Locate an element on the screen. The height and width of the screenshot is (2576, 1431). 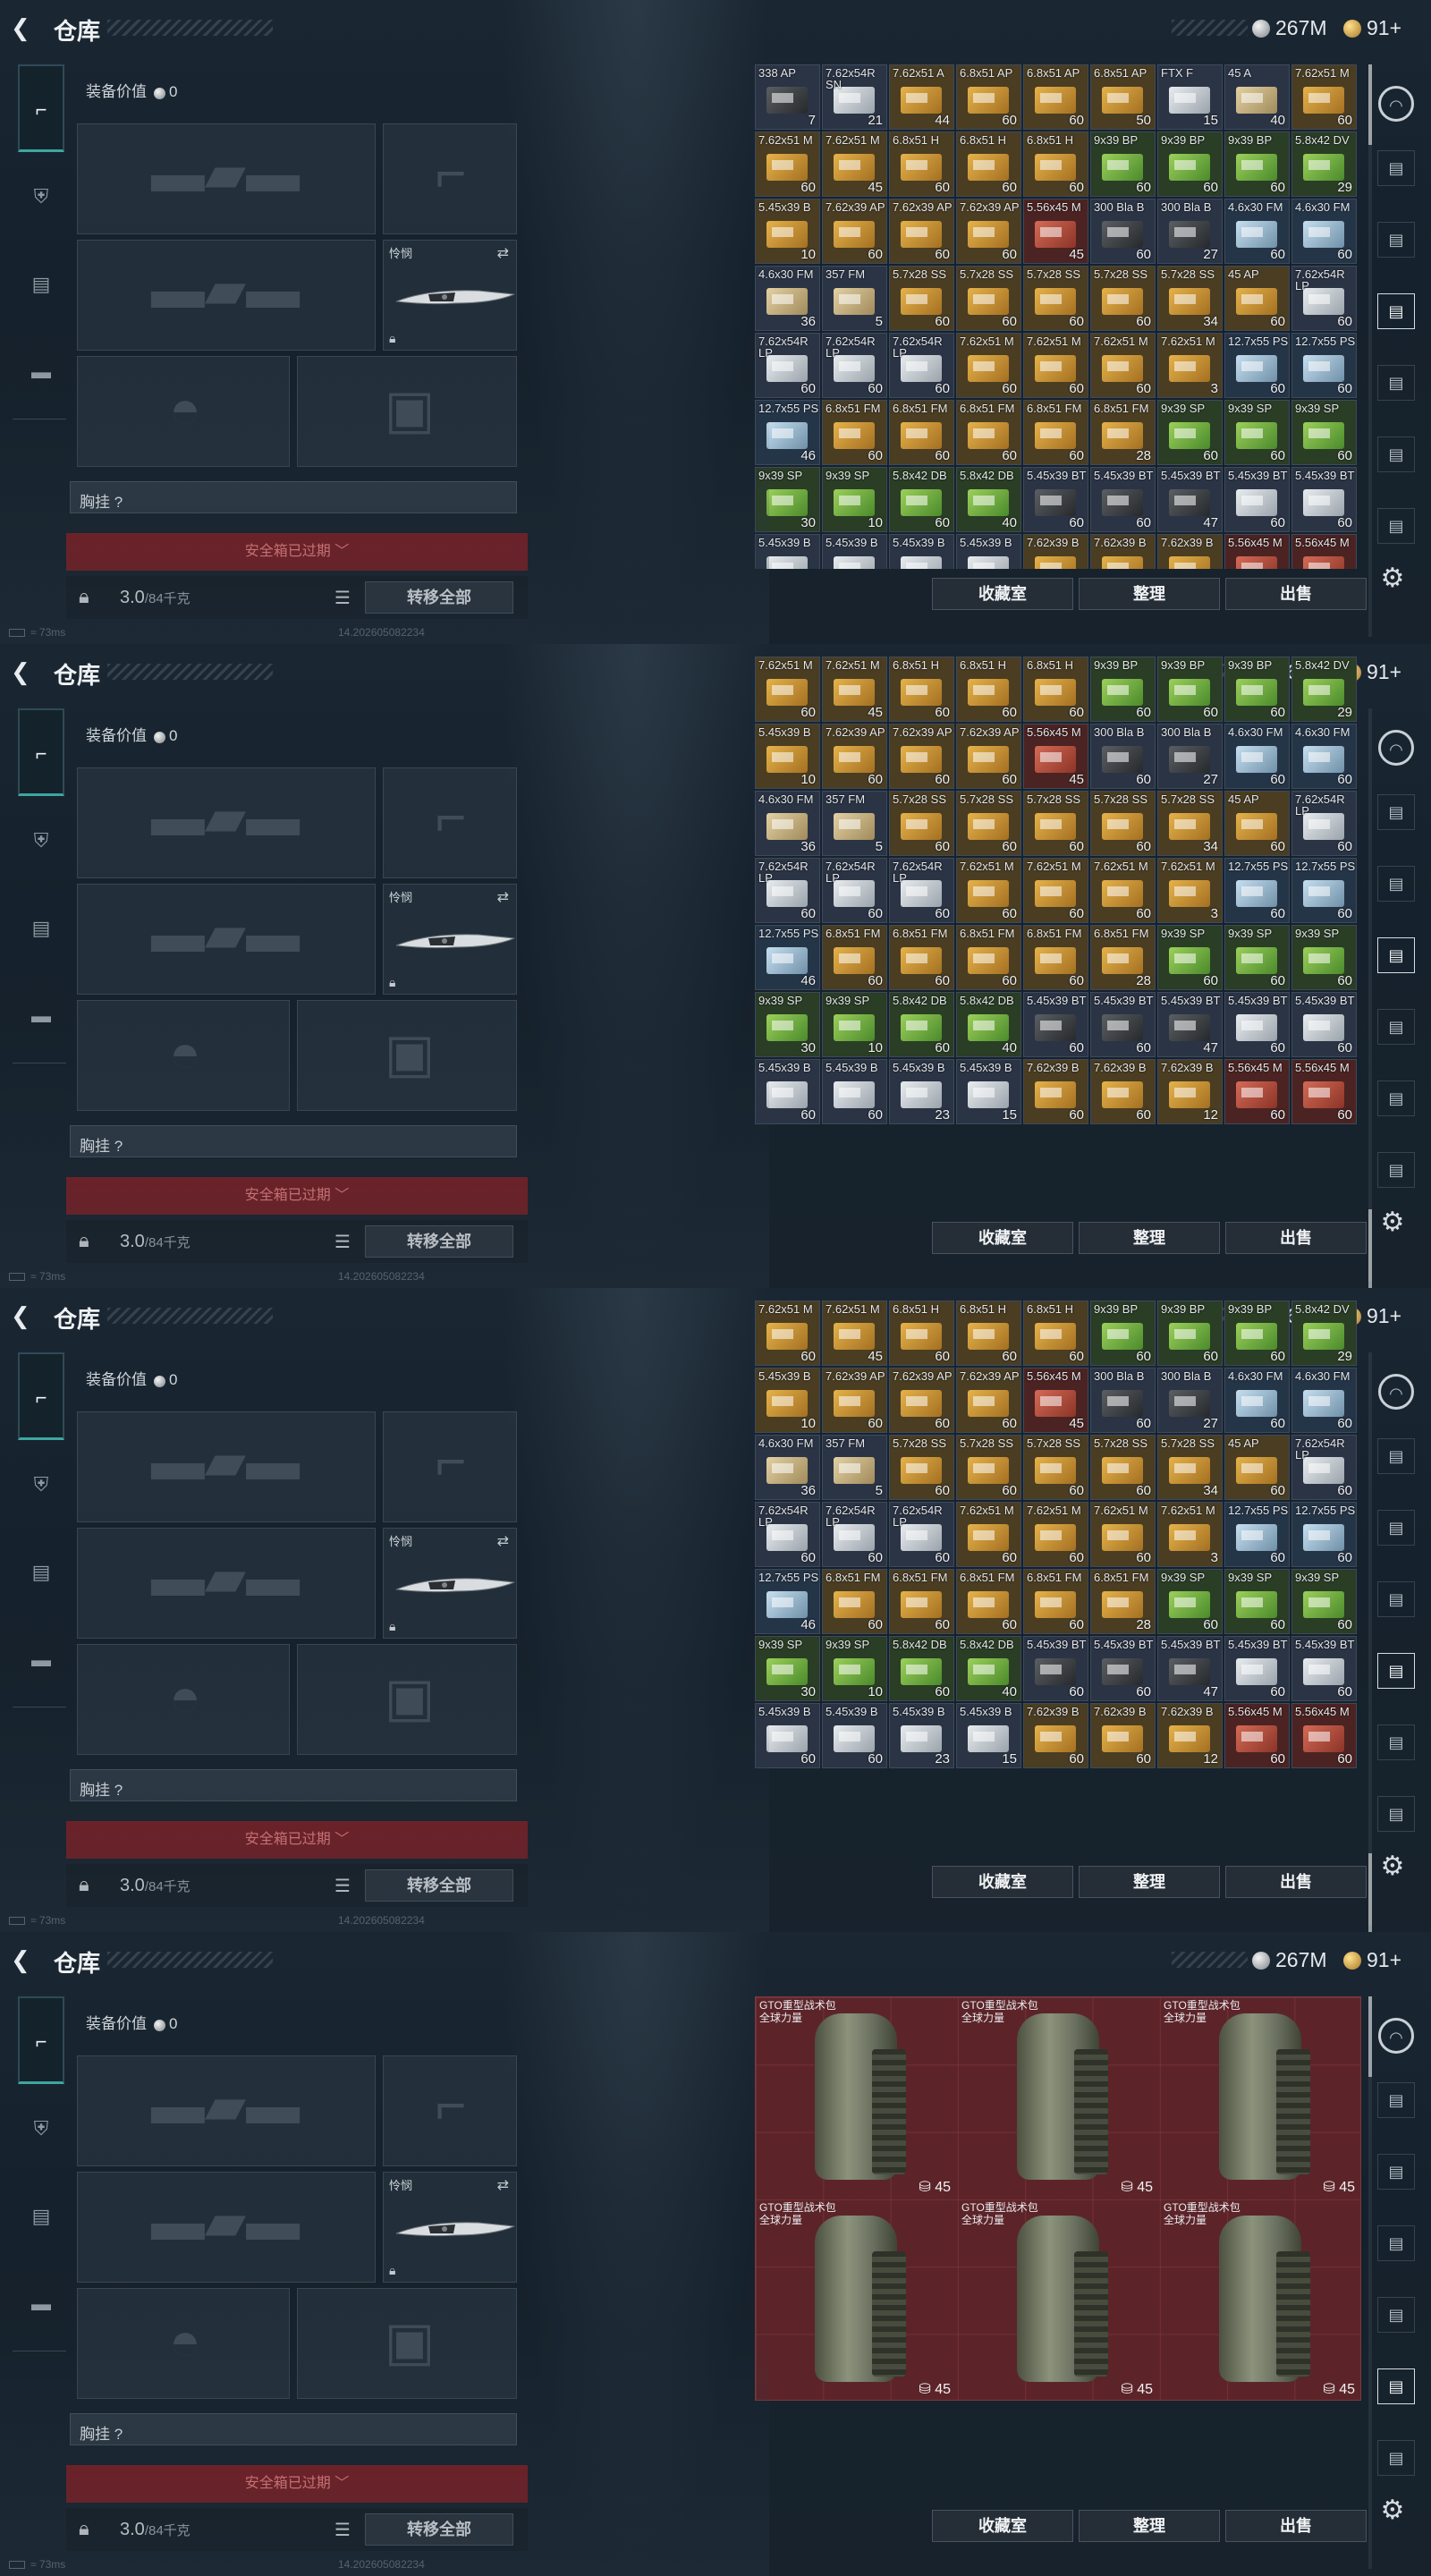
scrollbar-thumb is located at coordinates (1370, 1248).